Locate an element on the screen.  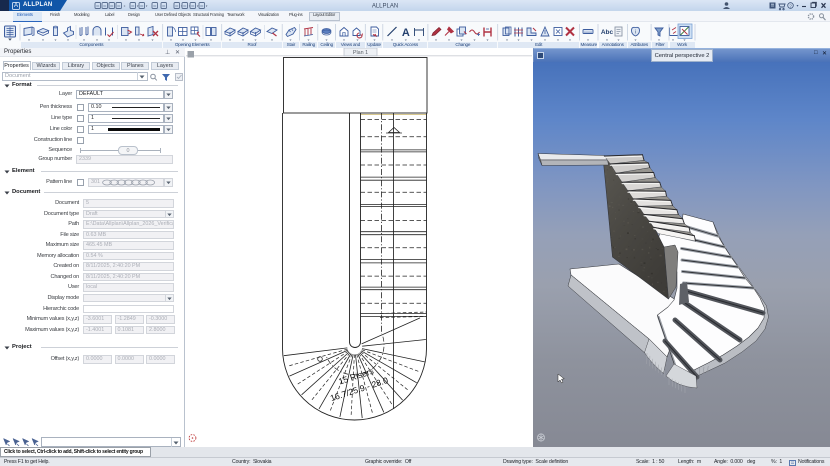
svg-text: ALLPLAN is located at coordinates (385, 7).